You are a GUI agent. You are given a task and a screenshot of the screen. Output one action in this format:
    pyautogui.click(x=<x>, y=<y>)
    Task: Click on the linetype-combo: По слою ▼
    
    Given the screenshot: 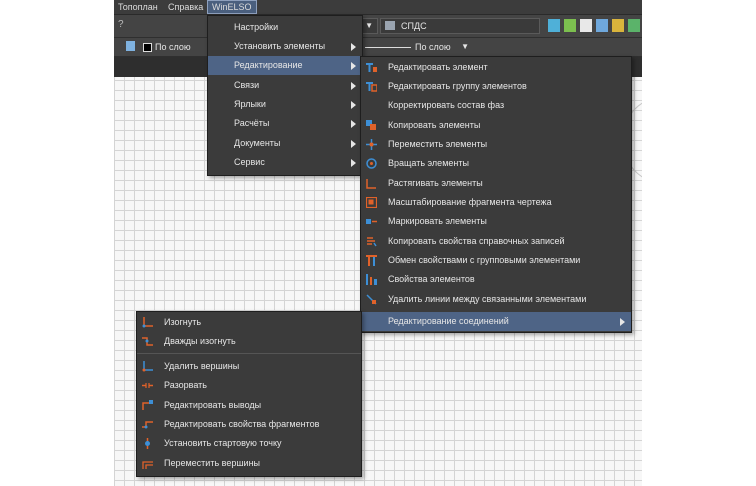 What is the action you would take?
    pyautogui.click(x=418, y=47)
    